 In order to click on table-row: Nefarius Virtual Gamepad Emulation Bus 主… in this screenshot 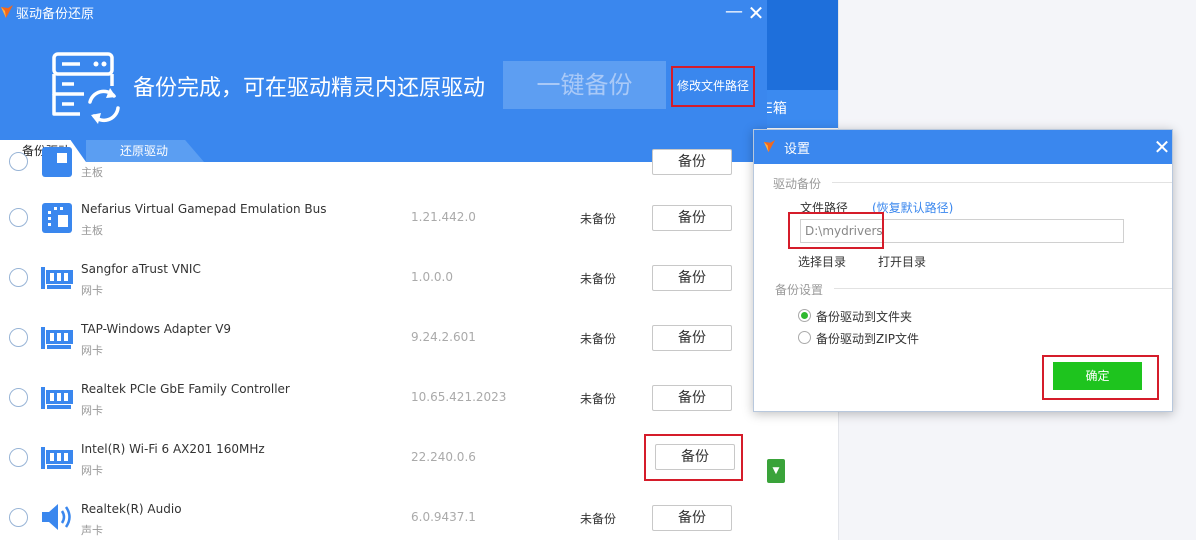, I will do `click(383, 218)`.